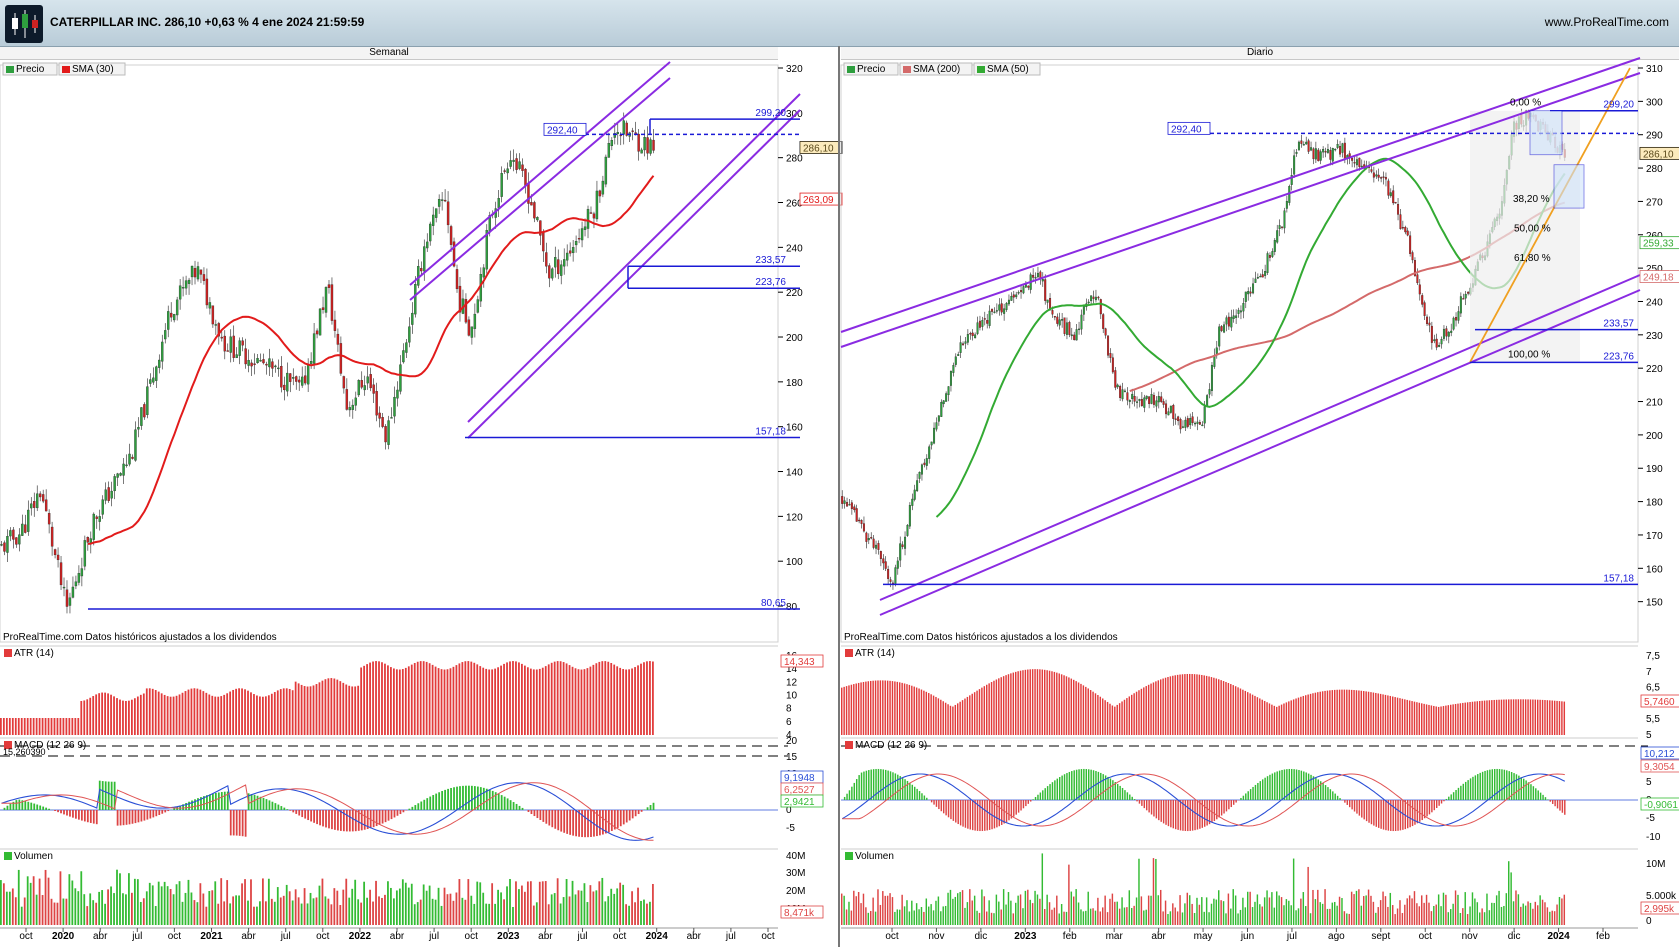  I want to click on time-axis-label: abr, so click(694, 936).